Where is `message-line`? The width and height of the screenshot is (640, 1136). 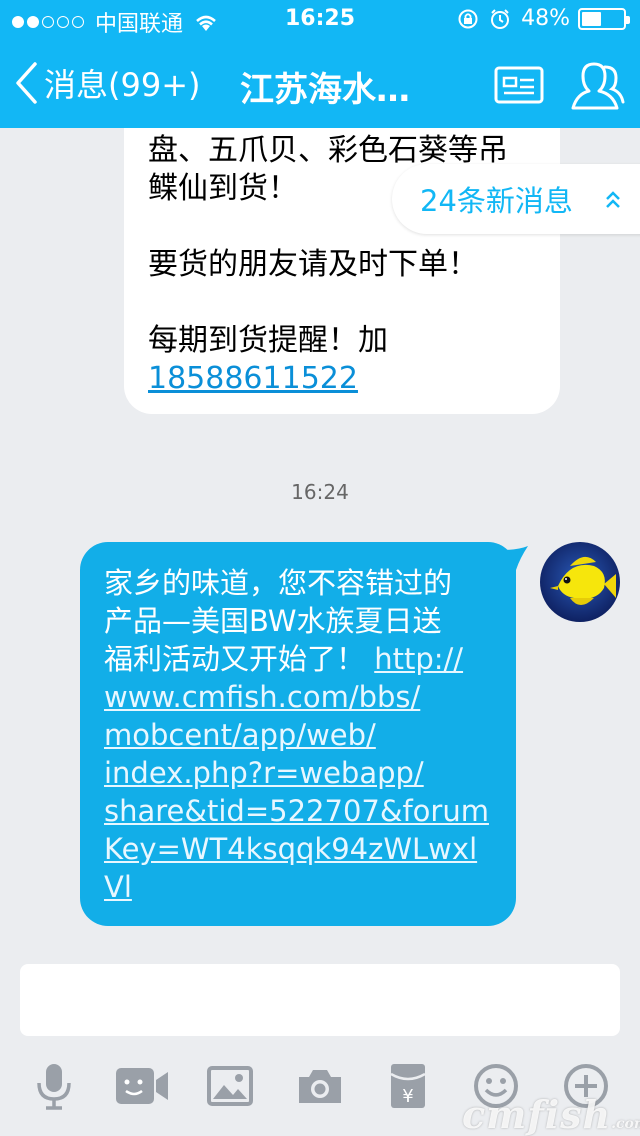
message-line is located at coordinates (342, 303).